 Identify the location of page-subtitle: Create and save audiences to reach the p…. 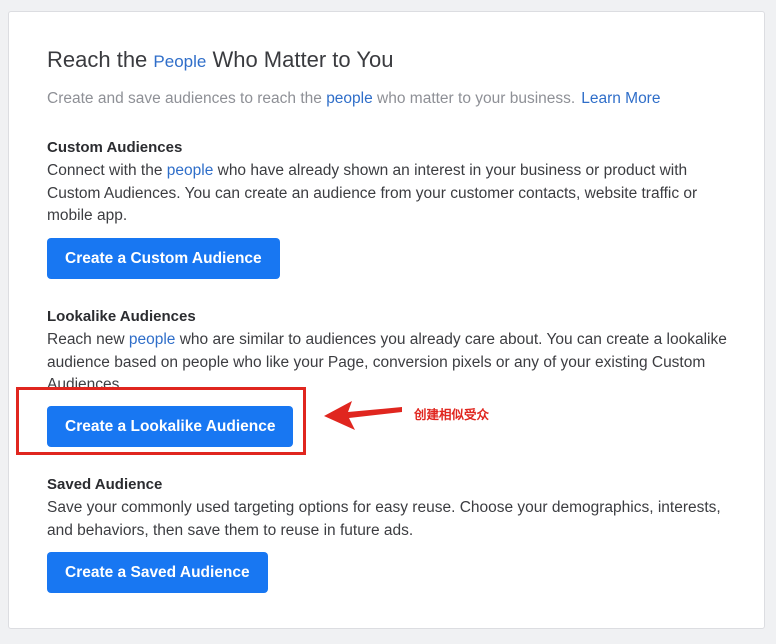
(353, 99).